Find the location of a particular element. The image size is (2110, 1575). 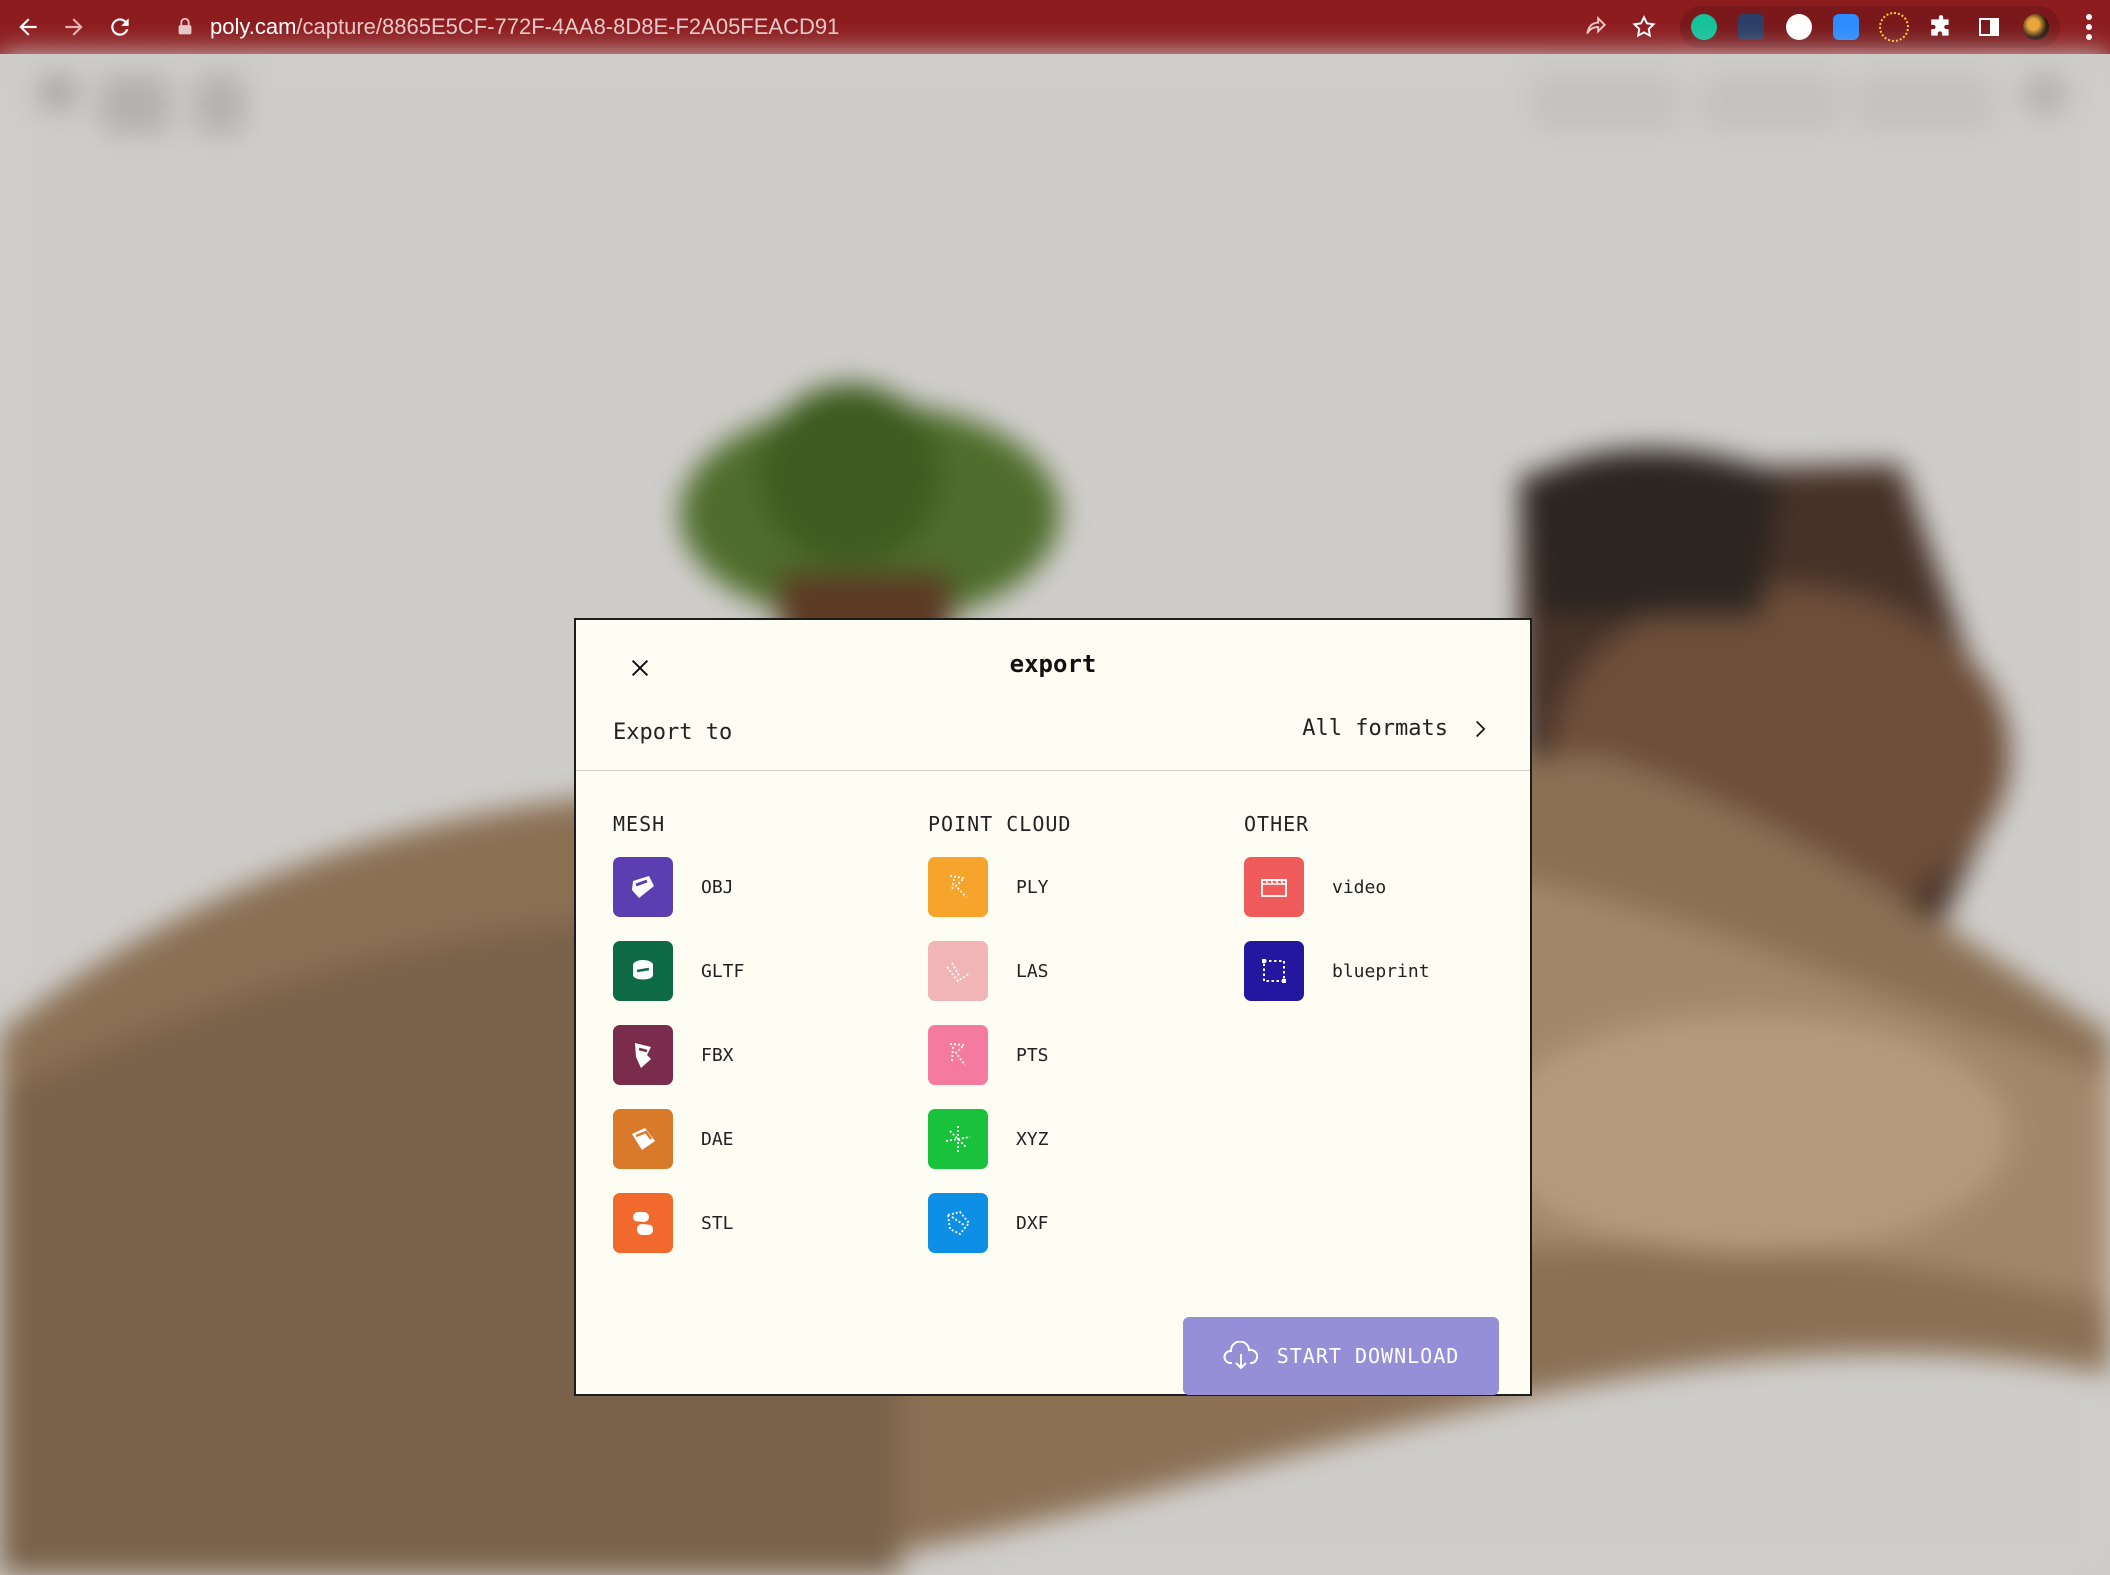

format-label: STL is located at coordinates (717, 1223).